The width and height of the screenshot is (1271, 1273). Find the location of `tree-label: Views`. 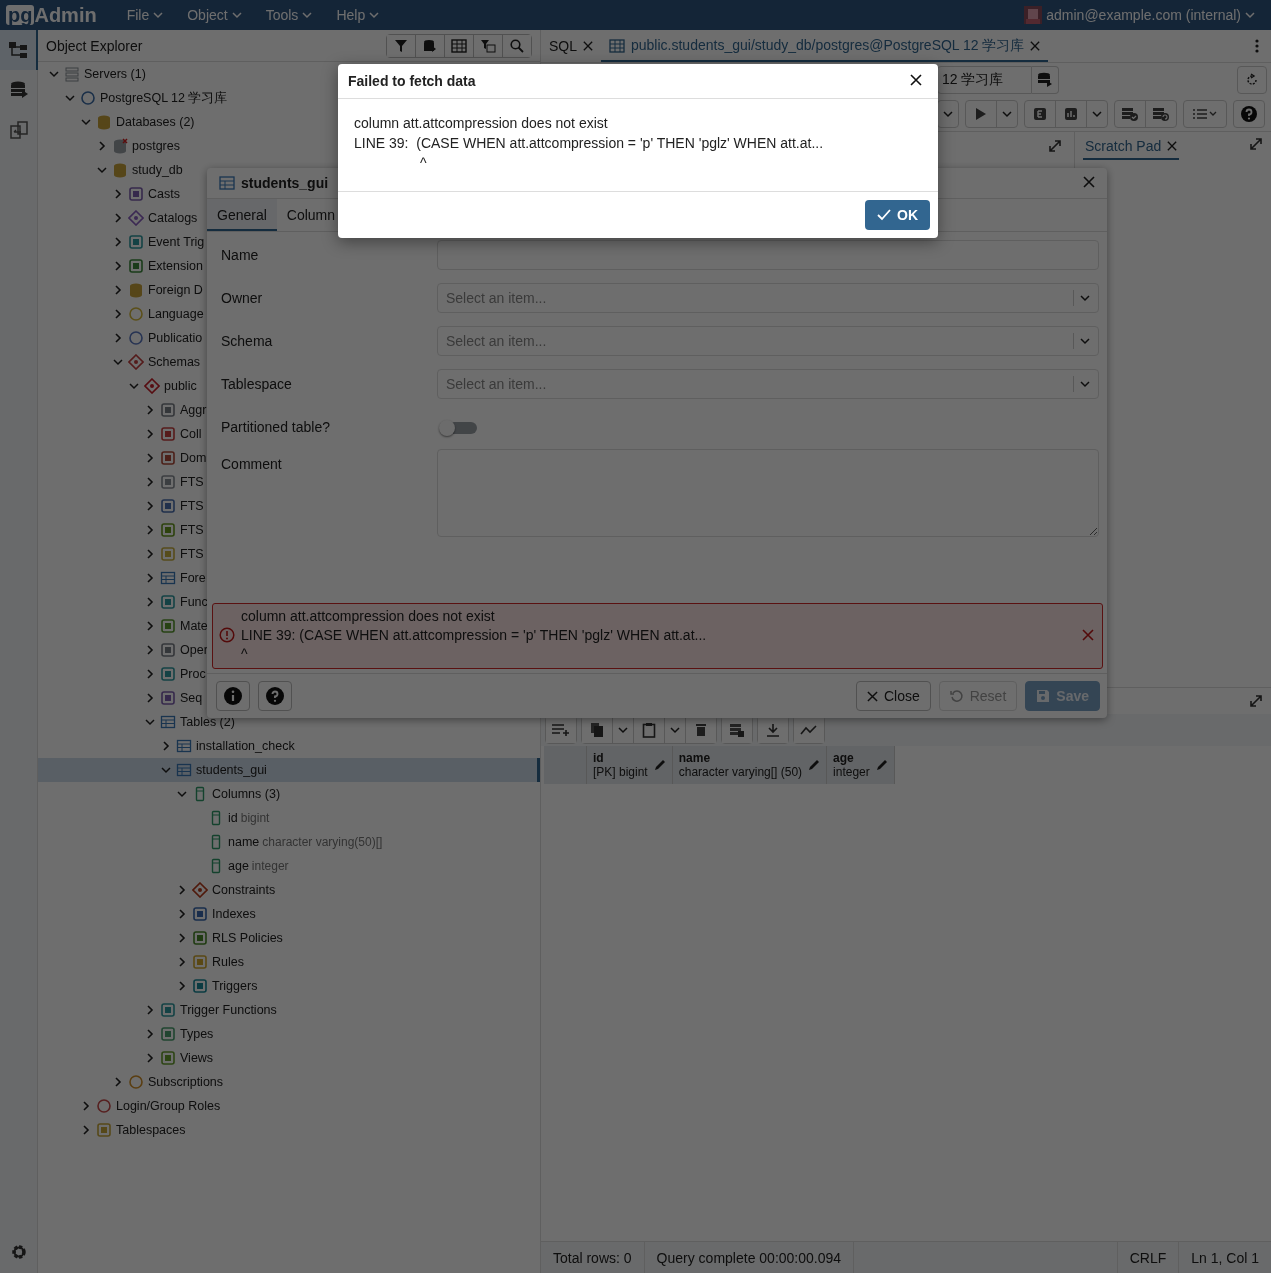

tree-label: Views is located at coordinates (197, 1058).